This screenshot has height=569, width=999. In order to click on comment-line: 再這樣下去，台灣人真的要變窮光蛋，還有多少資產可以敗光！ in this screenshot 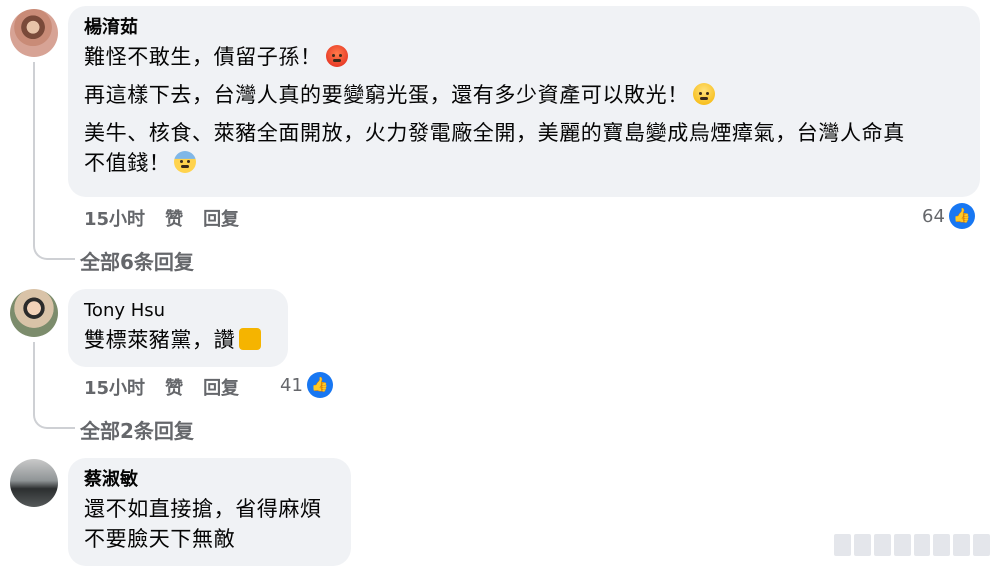, I will do `click(386, 95)`.